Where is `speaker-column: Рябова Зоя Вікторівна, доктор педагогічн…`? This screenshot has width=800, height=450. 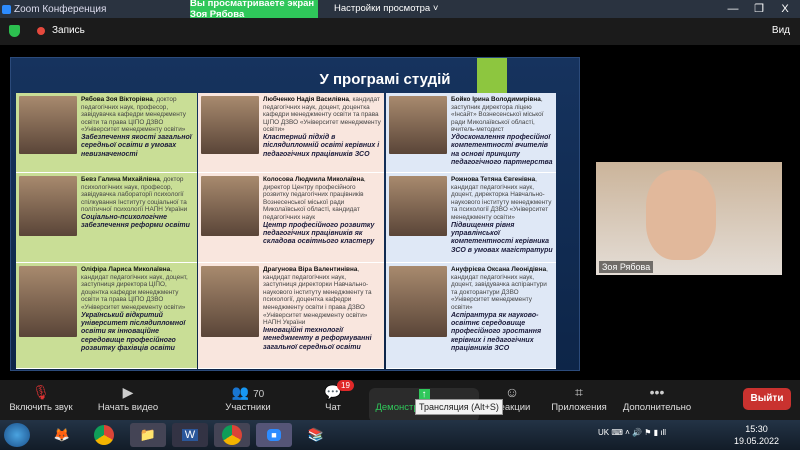 speaker-column: Рябова Зоя Вікторівна, доктор педагогічн… is located at coordinates (106, 231).